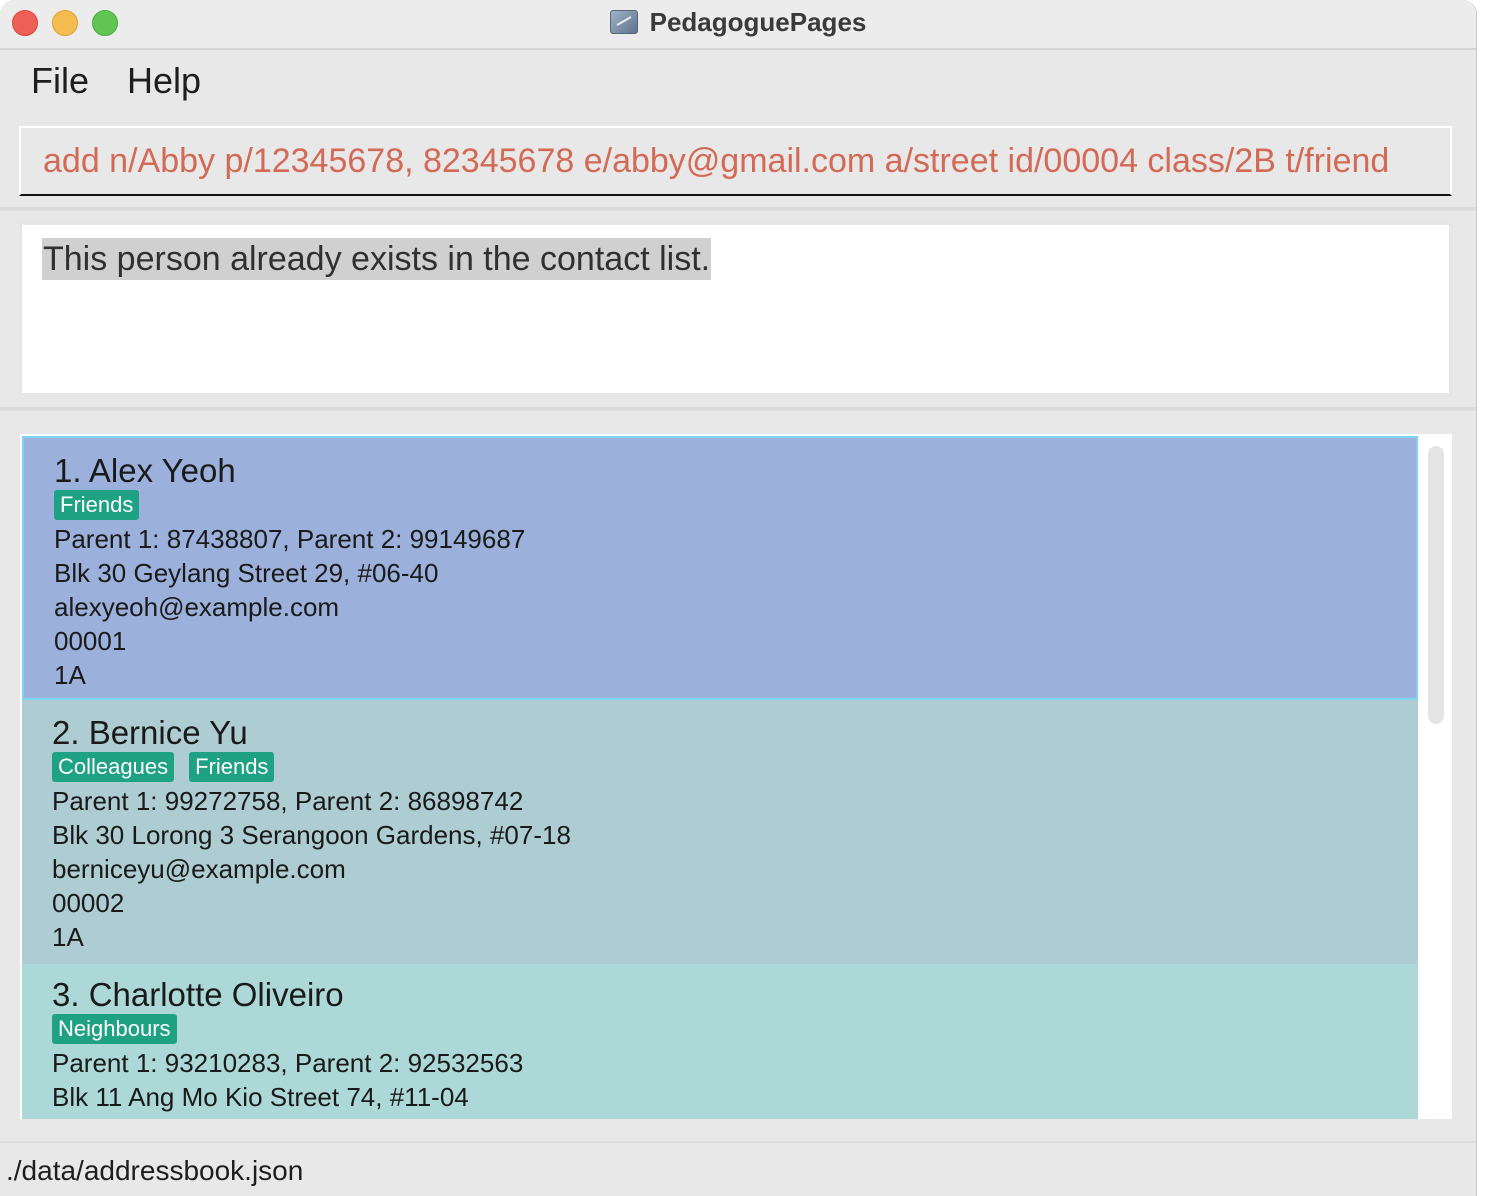  I want to click on title-bar: PedagoguePages, so click(738, 25).